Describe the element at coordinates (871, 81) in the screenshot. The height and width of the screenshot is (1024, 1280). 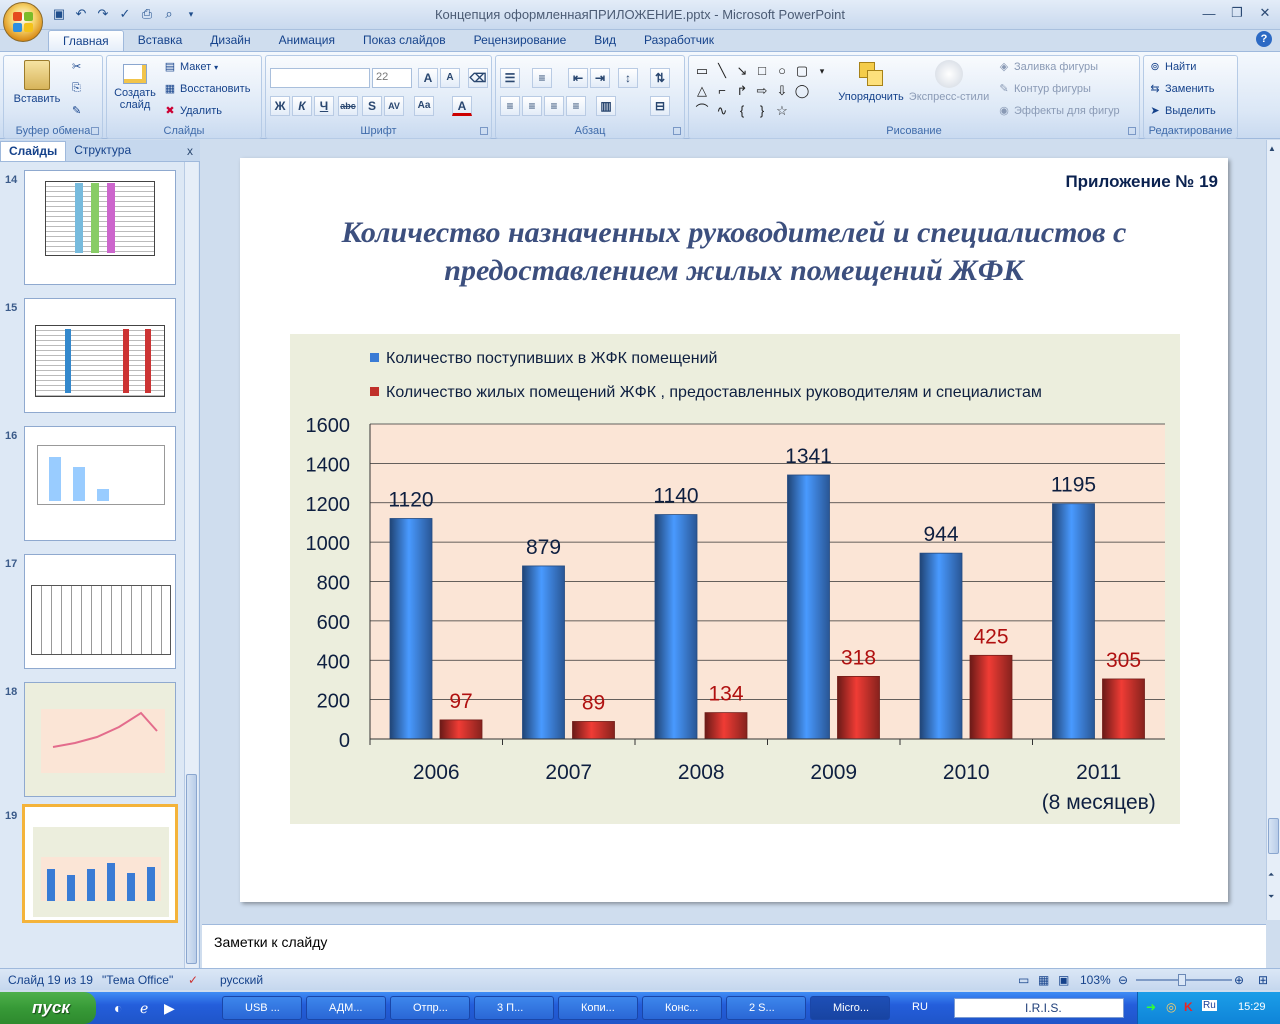
I see `arrange-button: Упорядочить` at that location.